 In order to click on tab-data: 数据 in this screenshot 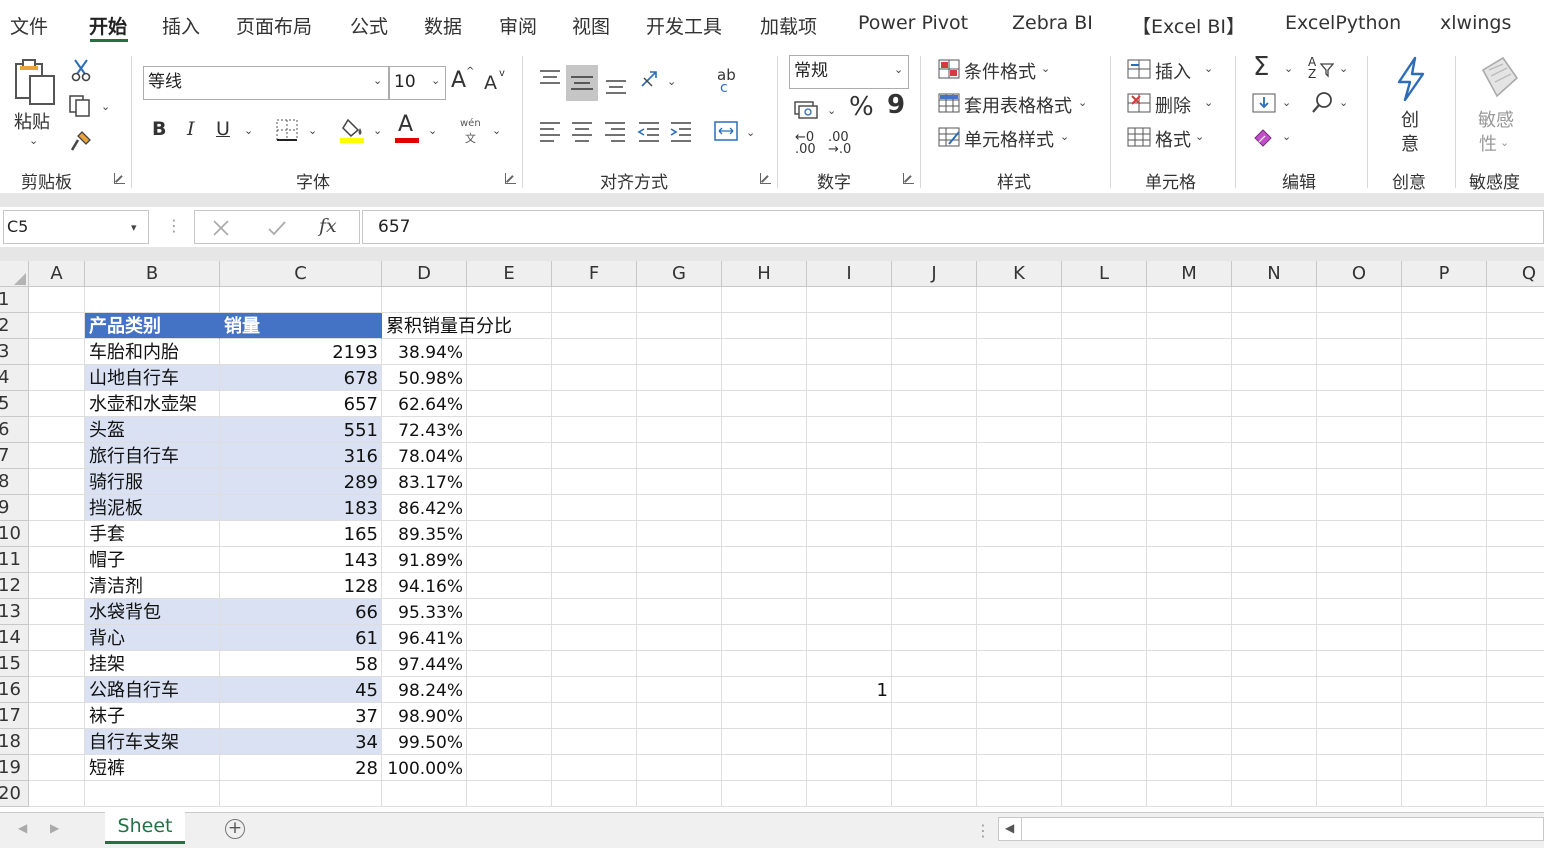, I will do `click(443, 25)`.